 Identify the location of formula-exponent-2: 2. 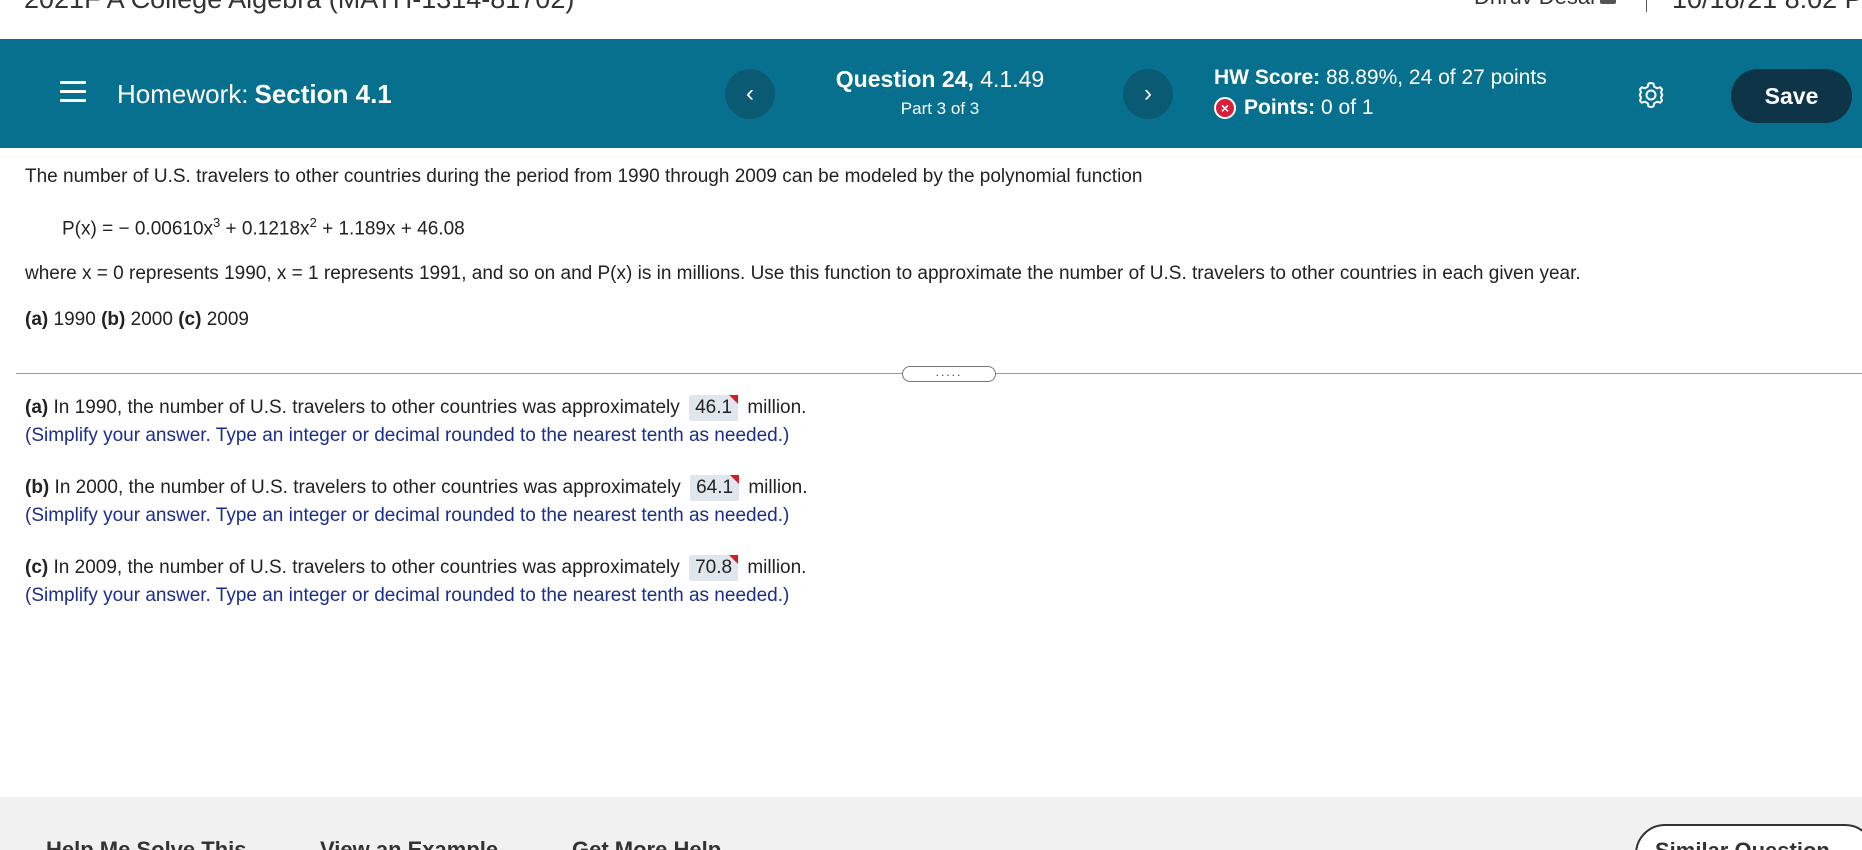
(313, 222).